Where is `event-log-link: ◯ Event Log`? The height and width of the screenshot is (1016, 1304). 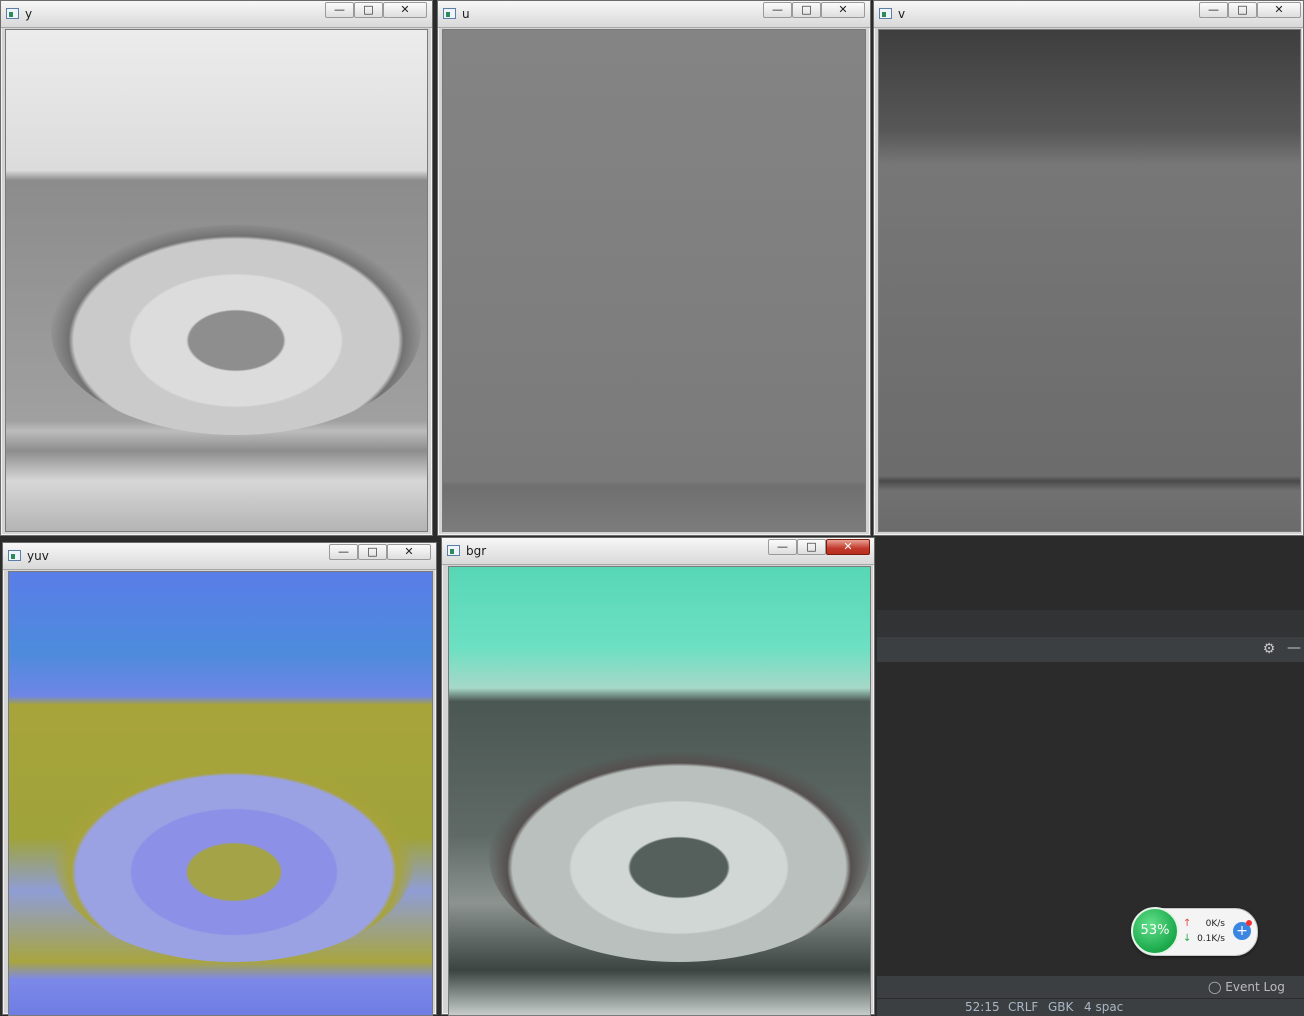
event-log-link: ◯ Event Log is located at coordinates (1246, 987).